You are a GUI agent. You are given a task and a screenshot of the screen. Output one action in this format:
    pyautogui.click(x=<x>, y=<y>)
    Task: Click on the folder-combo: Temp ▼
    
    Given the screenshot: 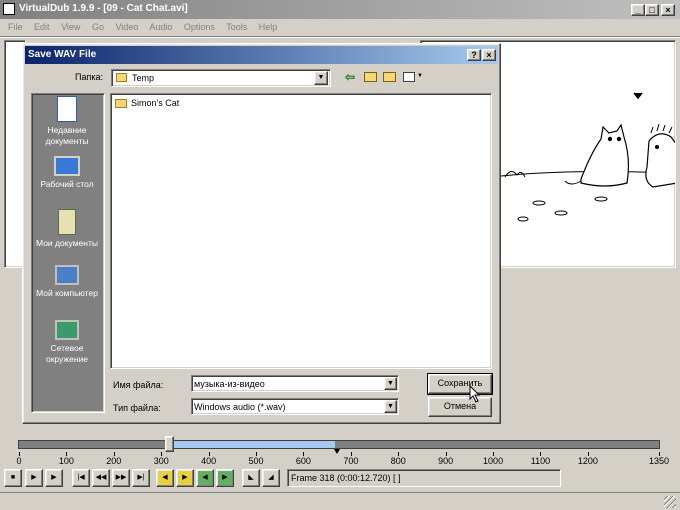 What is the action you would take?
    pyautogui.click(x=221, y=78)
    